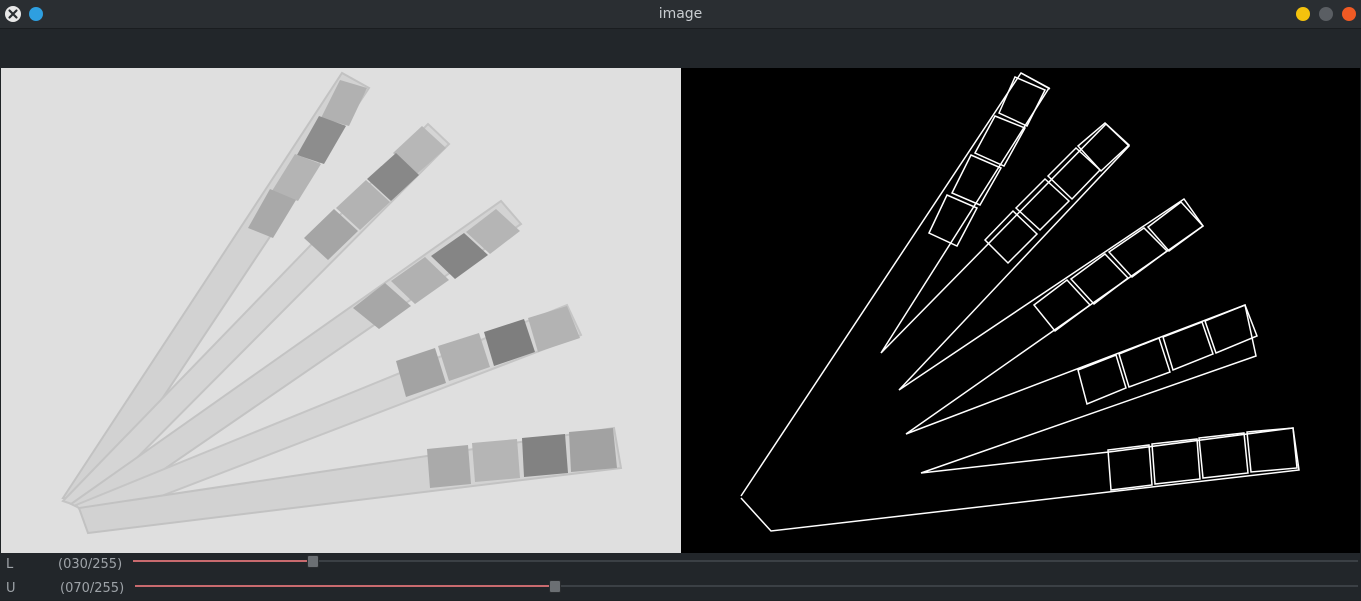  What do you see at coordinates (90, 564) in the screenshot?
I see `trackbar-value: (030/255)` at bounding box center [90, 564].